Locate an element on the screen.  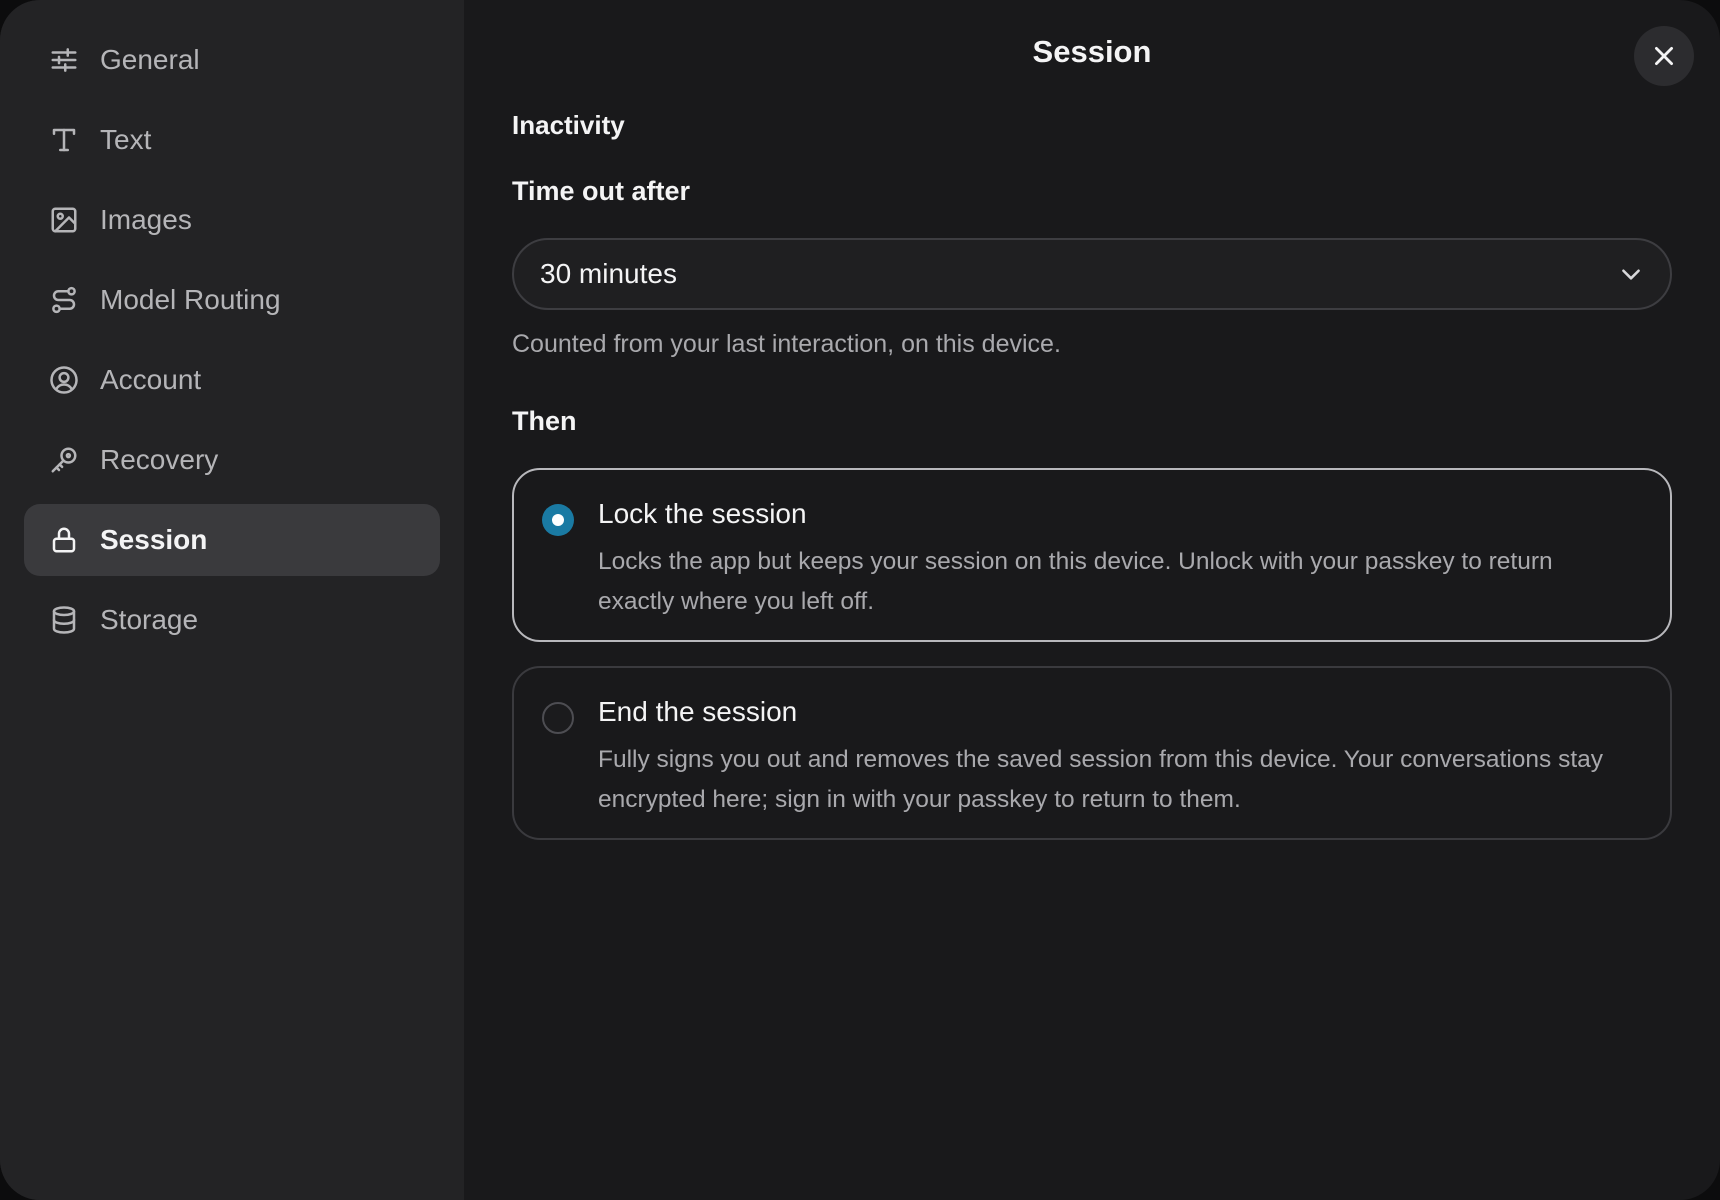
option-title: Lock the session is located at coordinates (702, 513).